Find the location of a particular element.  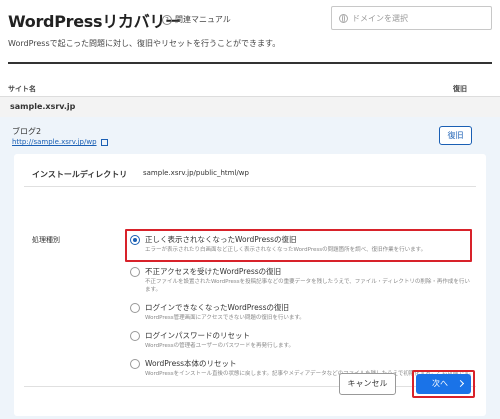

domain-select-placeholder: ドメインを選択 is located at coordinates (380, 18).